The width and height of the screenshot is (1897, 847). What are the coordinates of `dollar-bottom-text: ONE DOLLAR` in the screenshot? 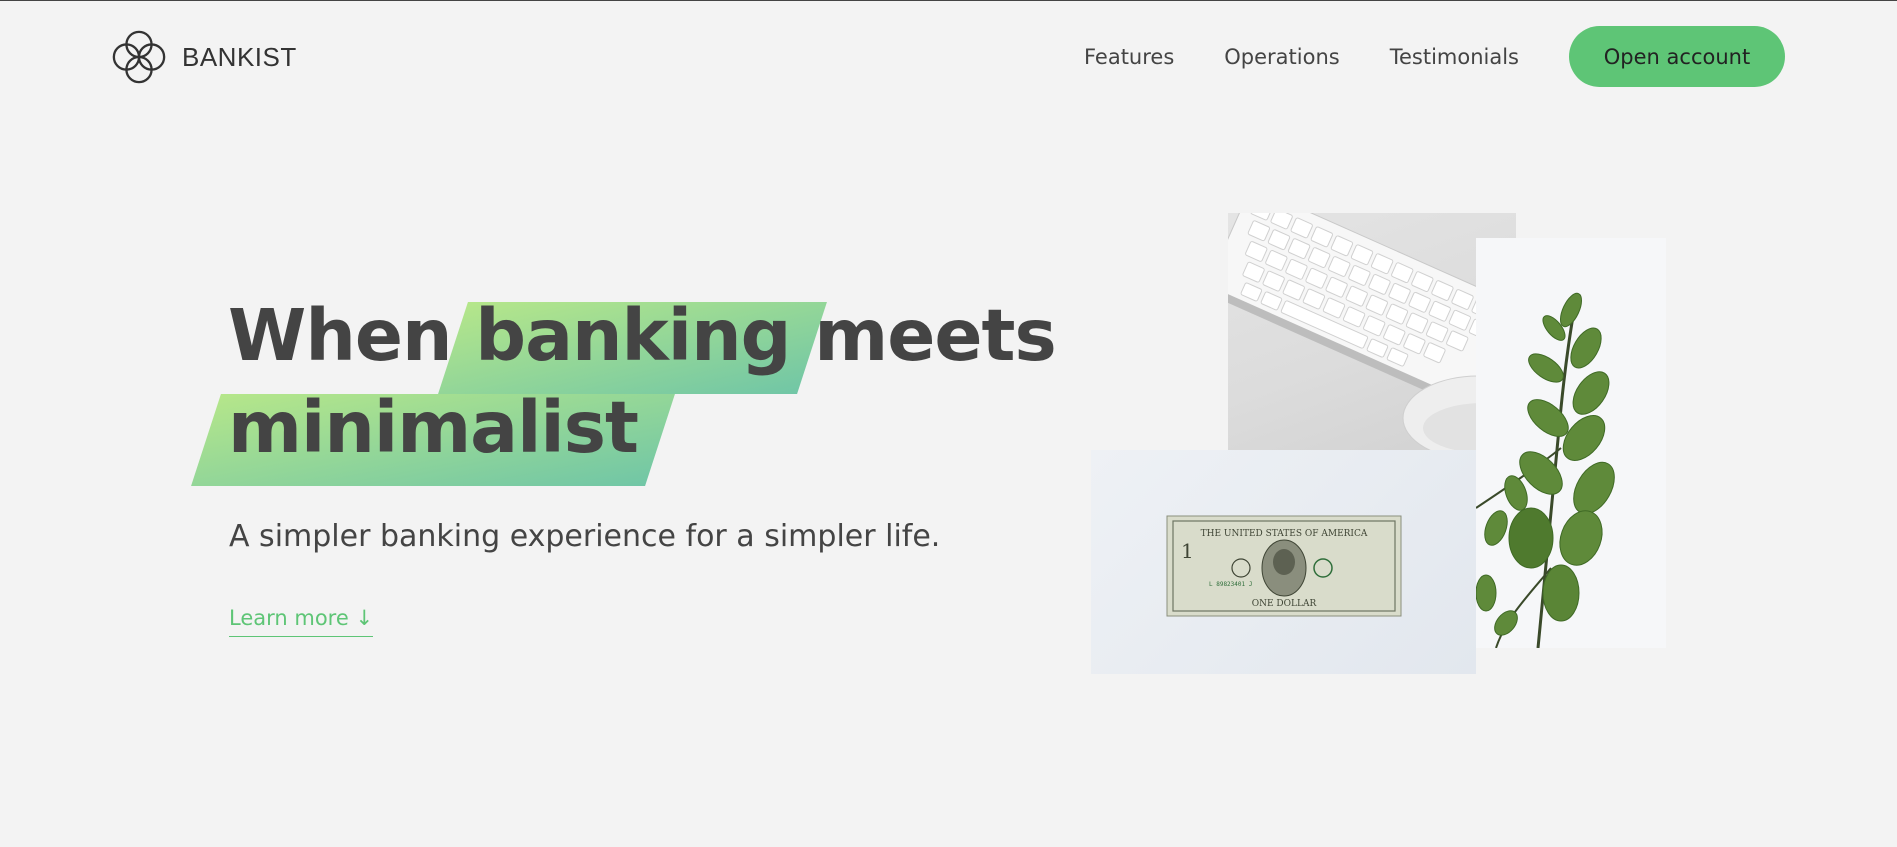 It's located at (1284, 604).